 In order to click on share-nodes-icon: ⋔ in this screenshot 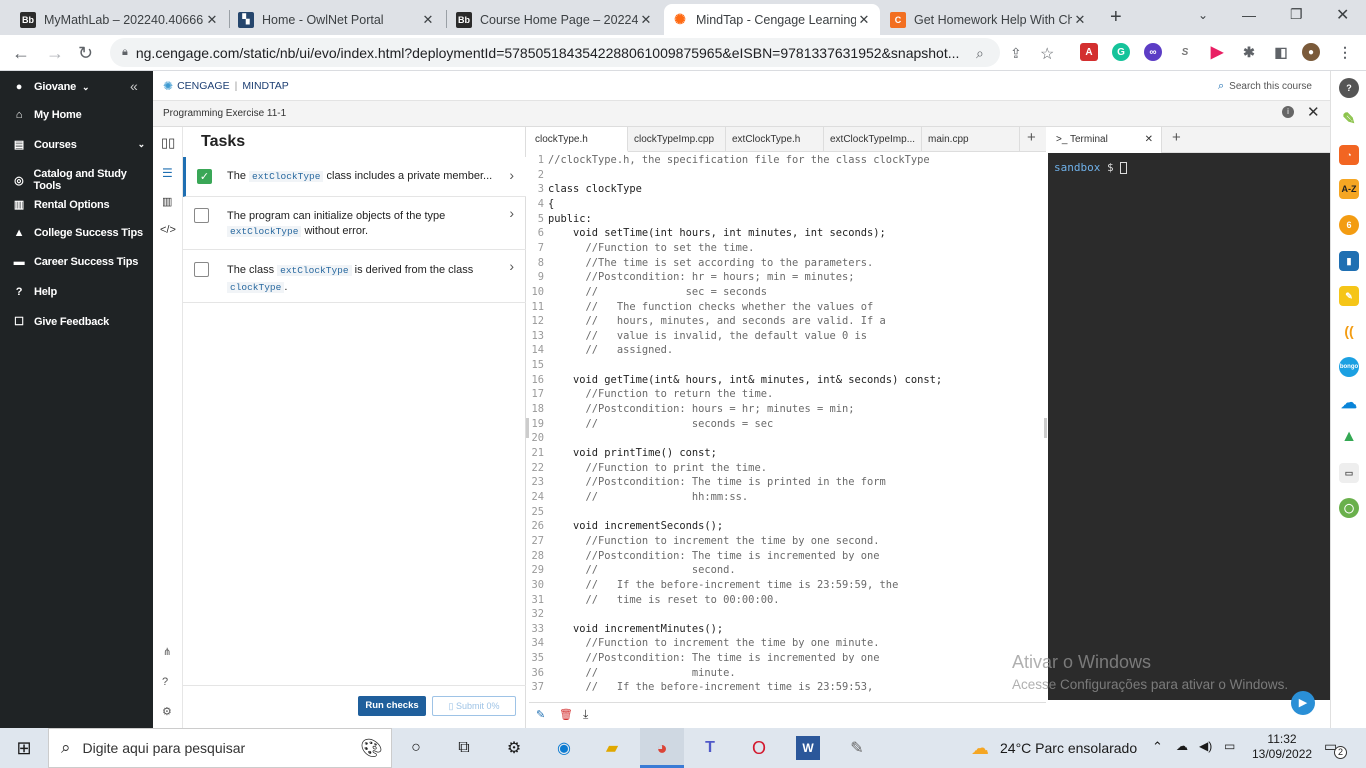, I will do `click(167, 652)`.